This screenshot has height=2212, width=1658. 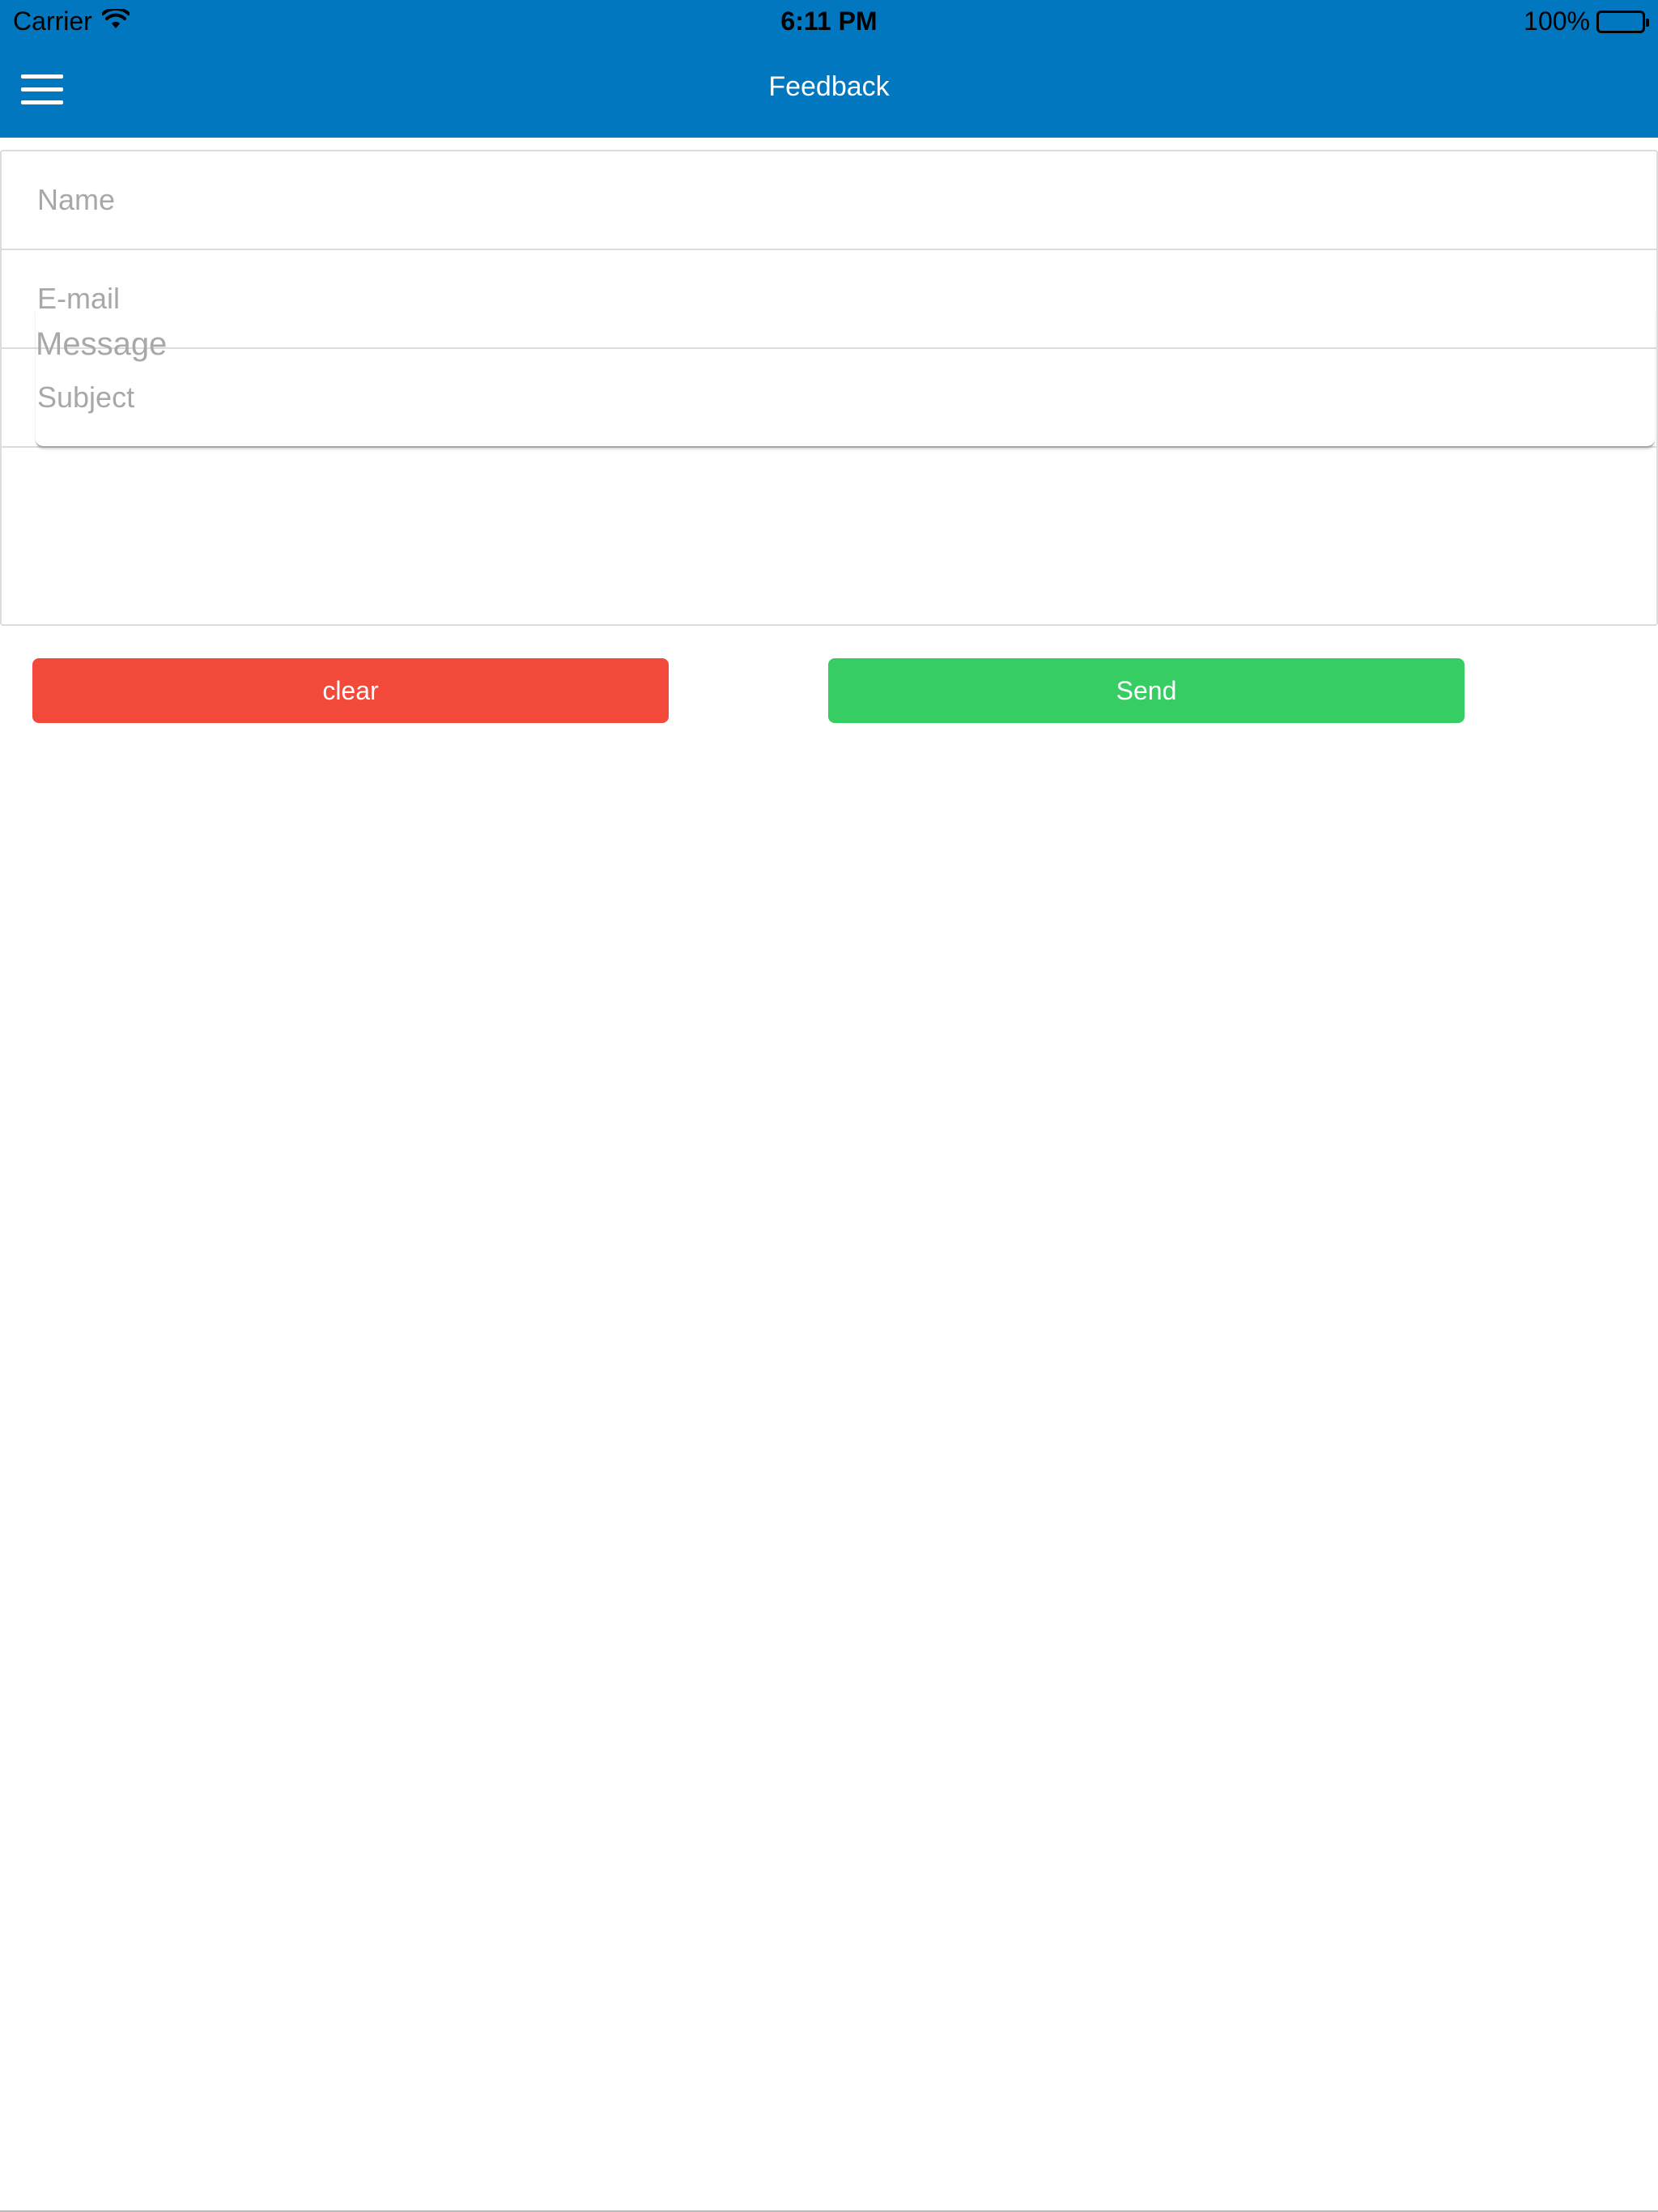 I want to click on status-right: 100%, so click(x=1586, y=21).